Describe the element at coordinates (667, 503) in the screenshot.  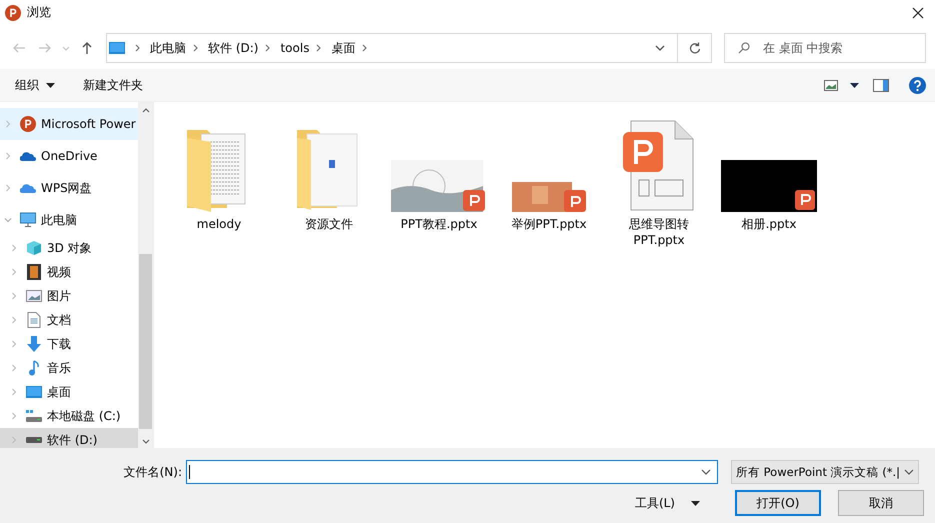
I see `tools-button: 工具(L)` at that location.